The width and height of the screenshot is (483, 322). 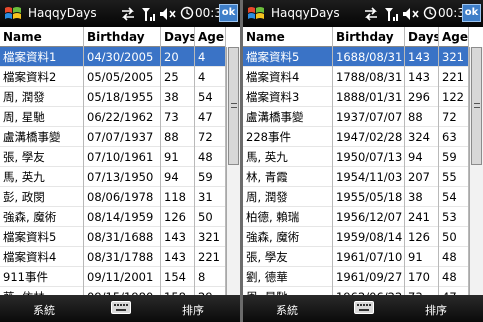 What do you see at coordinates (210, 197) in the screenshot?
I see `cell-age: 31` at bounding box center [210, 197].